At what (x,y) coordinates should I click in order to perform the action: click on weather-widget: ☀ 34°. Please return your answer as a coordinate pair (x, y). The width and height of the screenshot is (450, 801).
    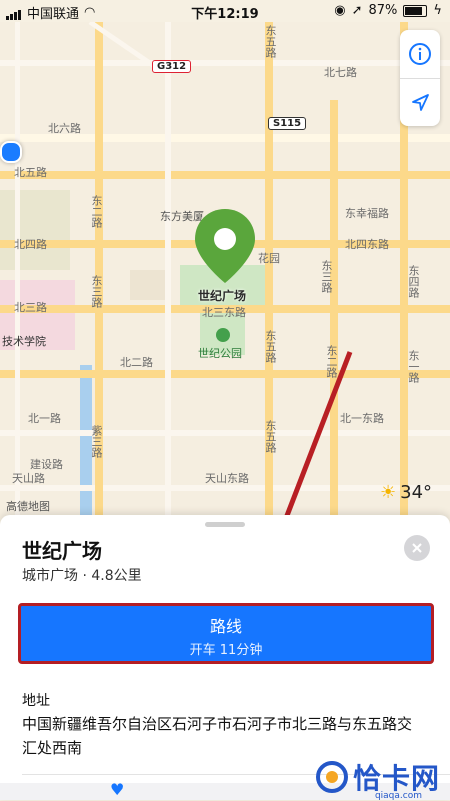
    Looking at the image, I should click on (406, 492).